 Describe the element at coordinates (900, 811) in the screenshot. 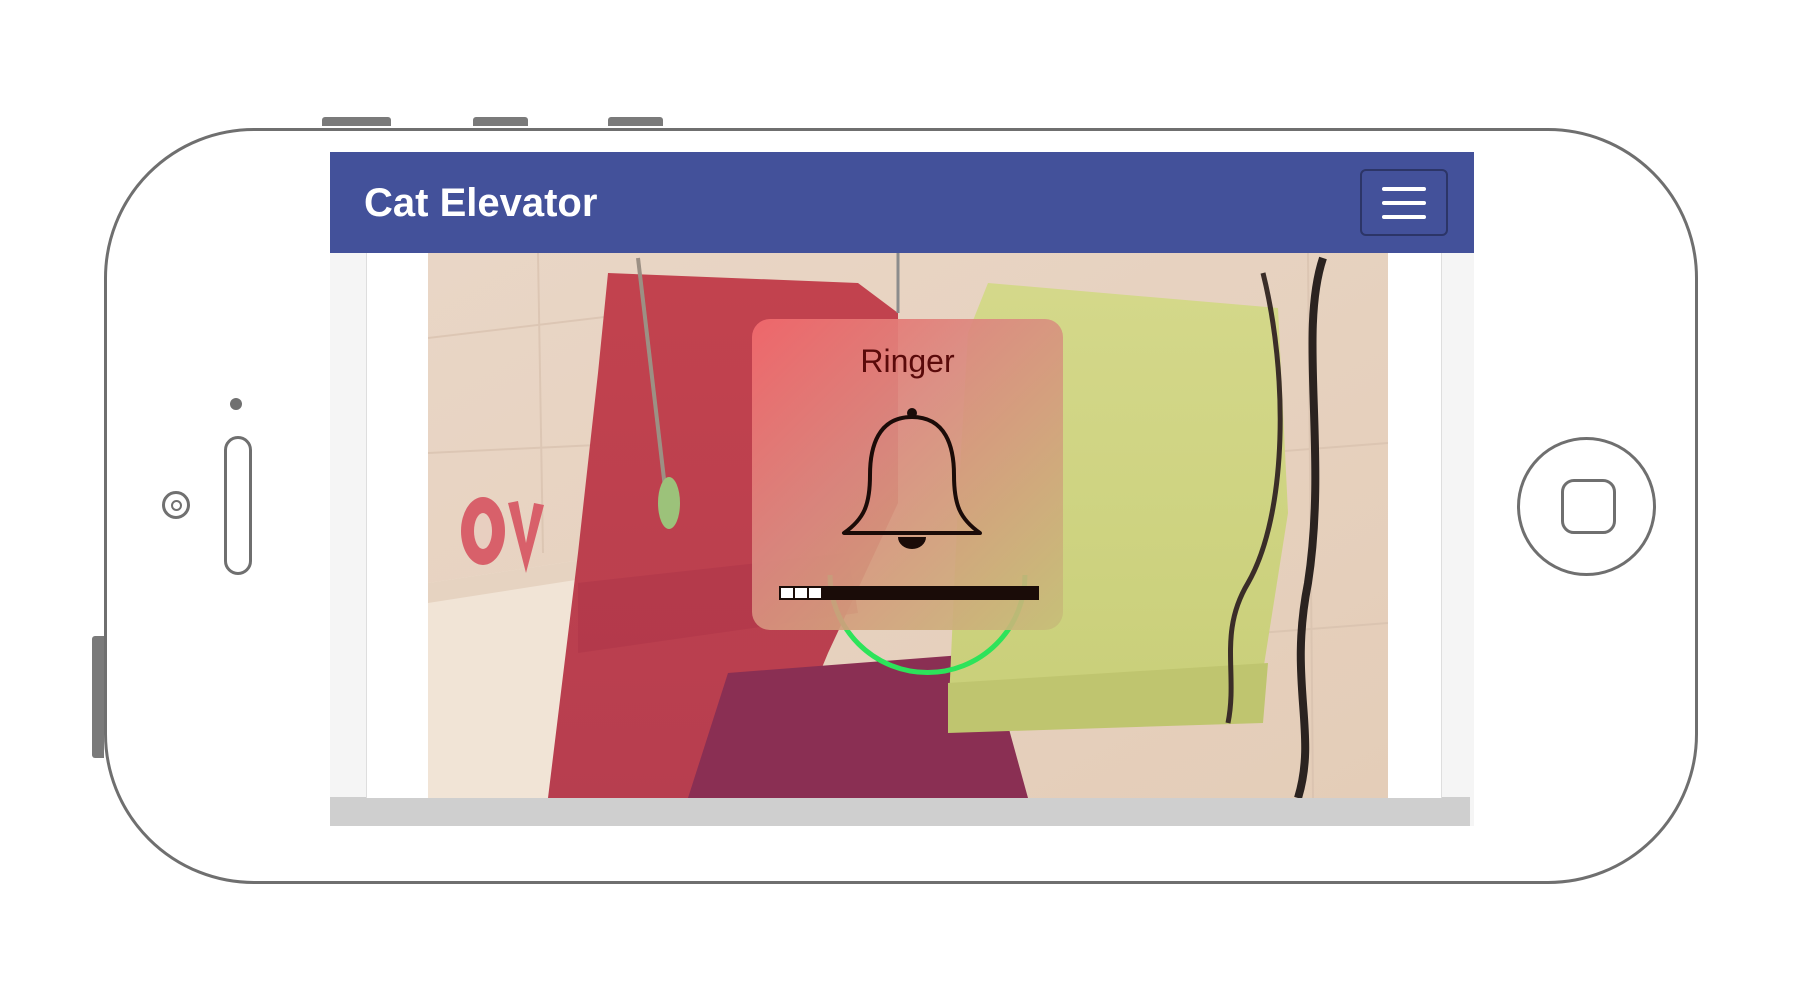

I see `bottom-scroll-strip` at that location.